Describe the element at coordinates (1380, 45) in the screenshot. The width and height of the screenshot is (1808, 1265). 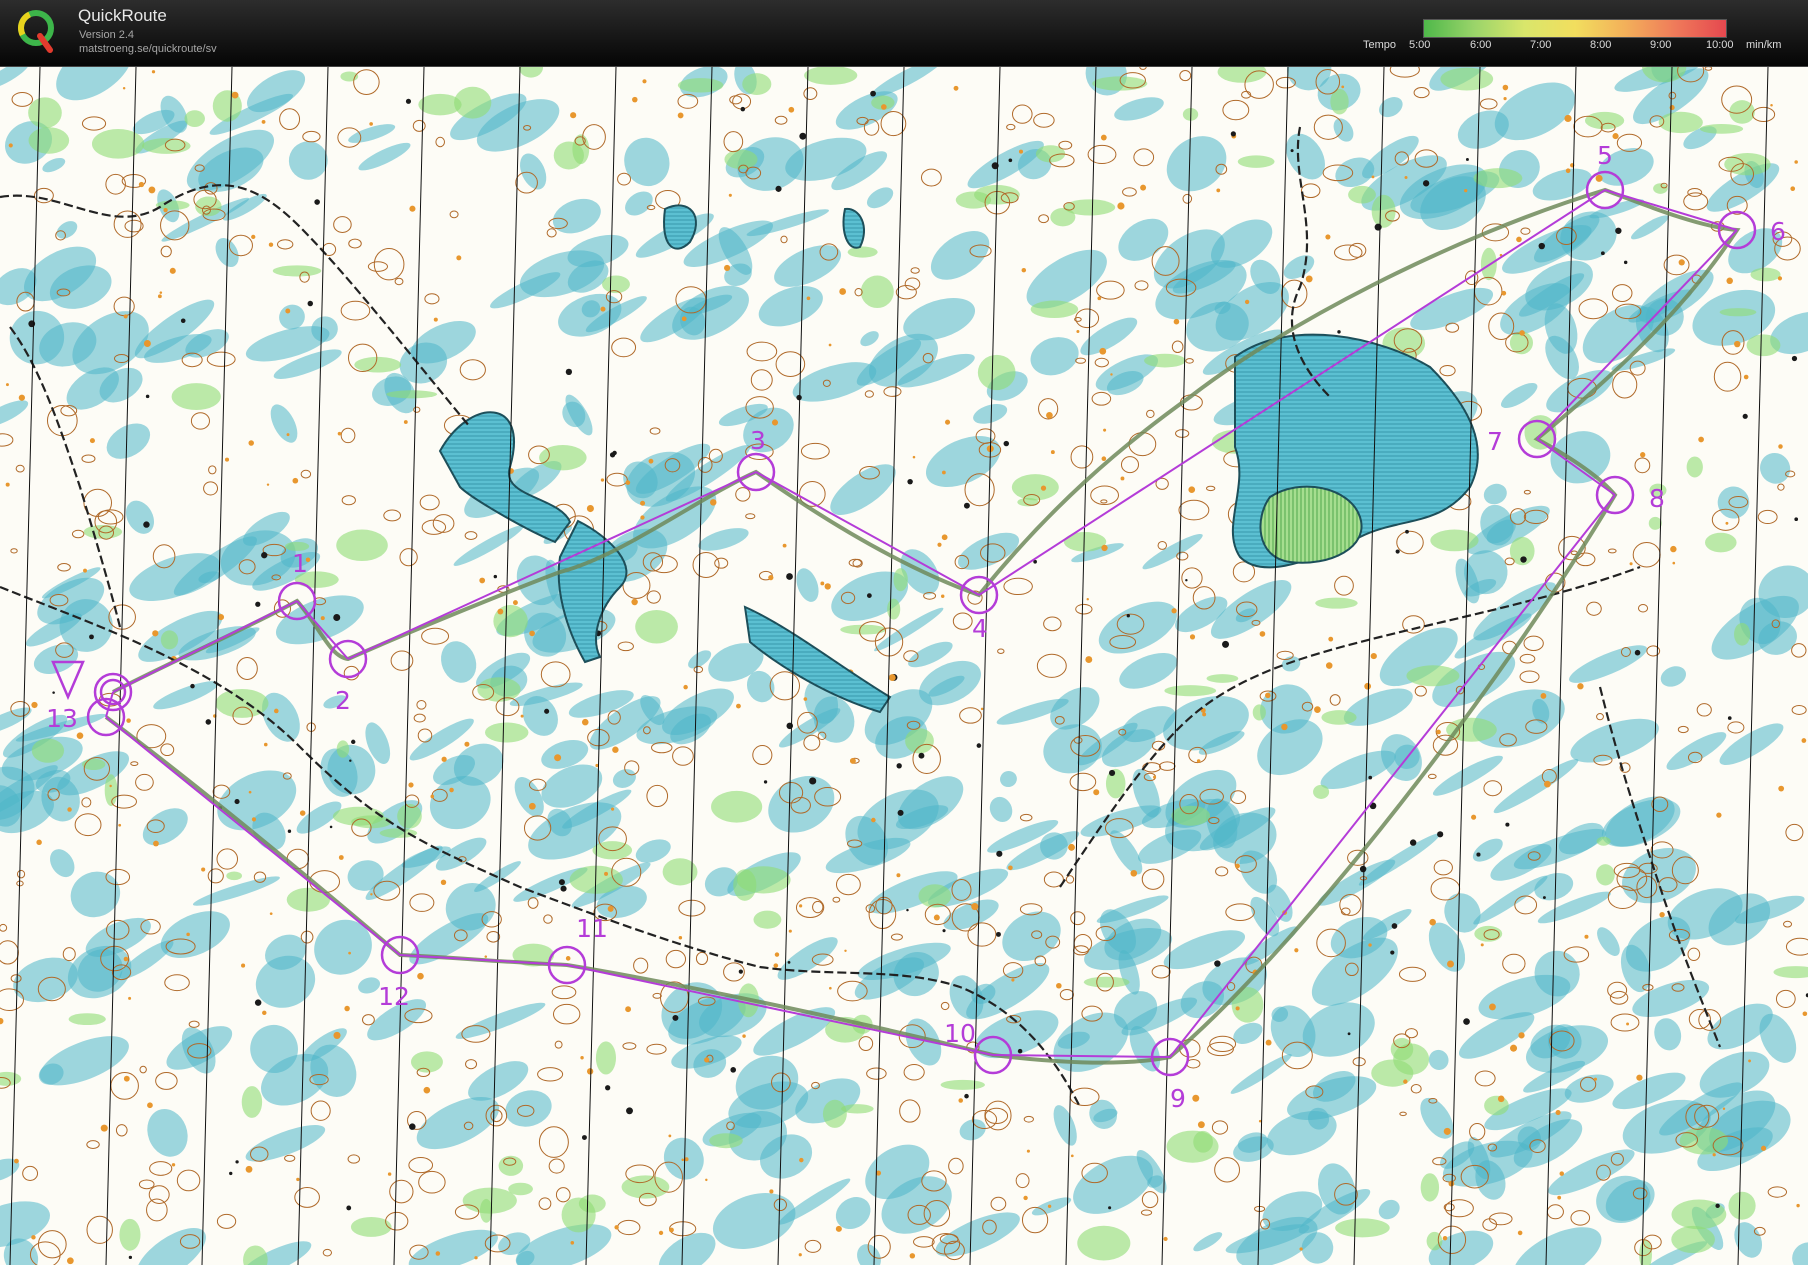
I see `tempo-legend-label: Tempo` at that location.